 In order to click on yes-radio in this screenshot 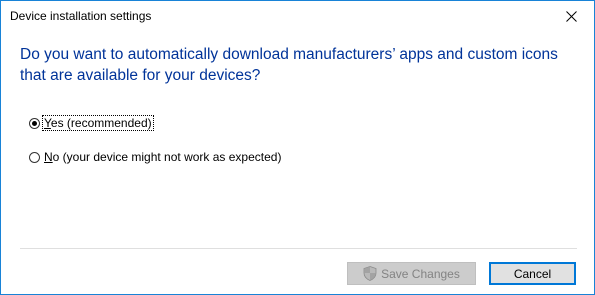, I will do `click(34, 123)`.